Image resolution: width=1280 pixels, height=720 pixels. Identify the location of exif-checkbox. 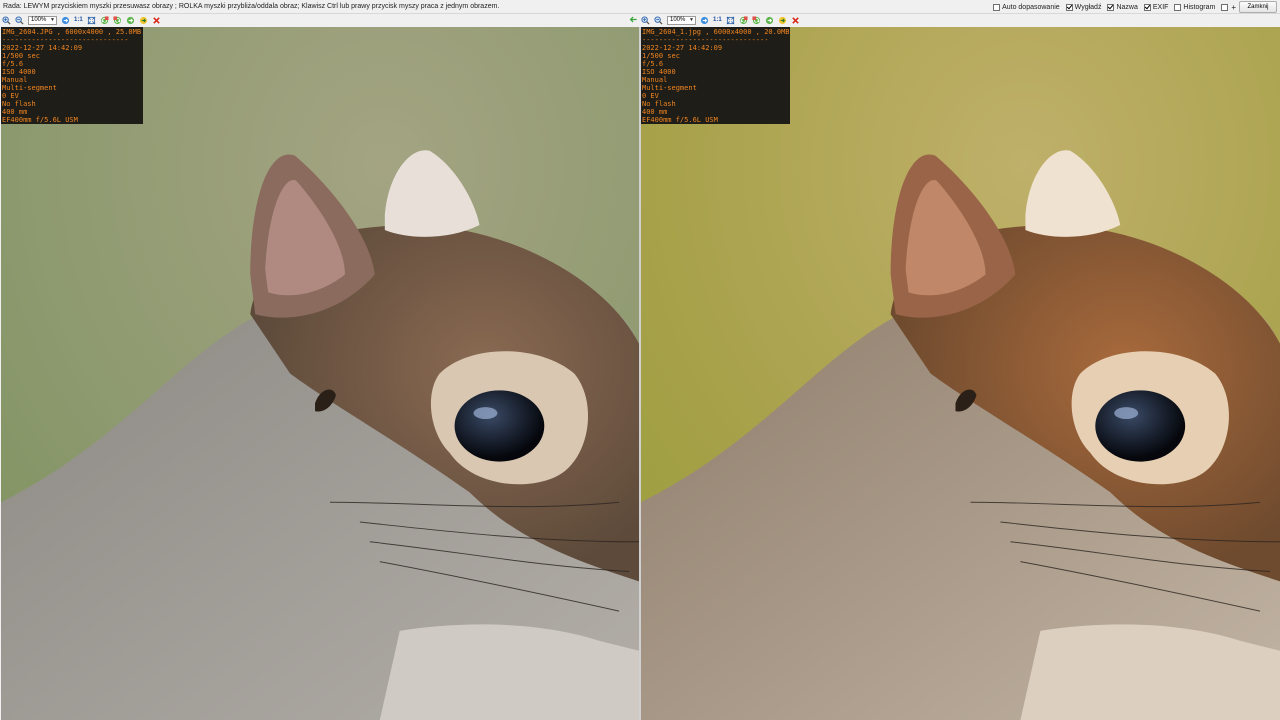
(1147, 7).